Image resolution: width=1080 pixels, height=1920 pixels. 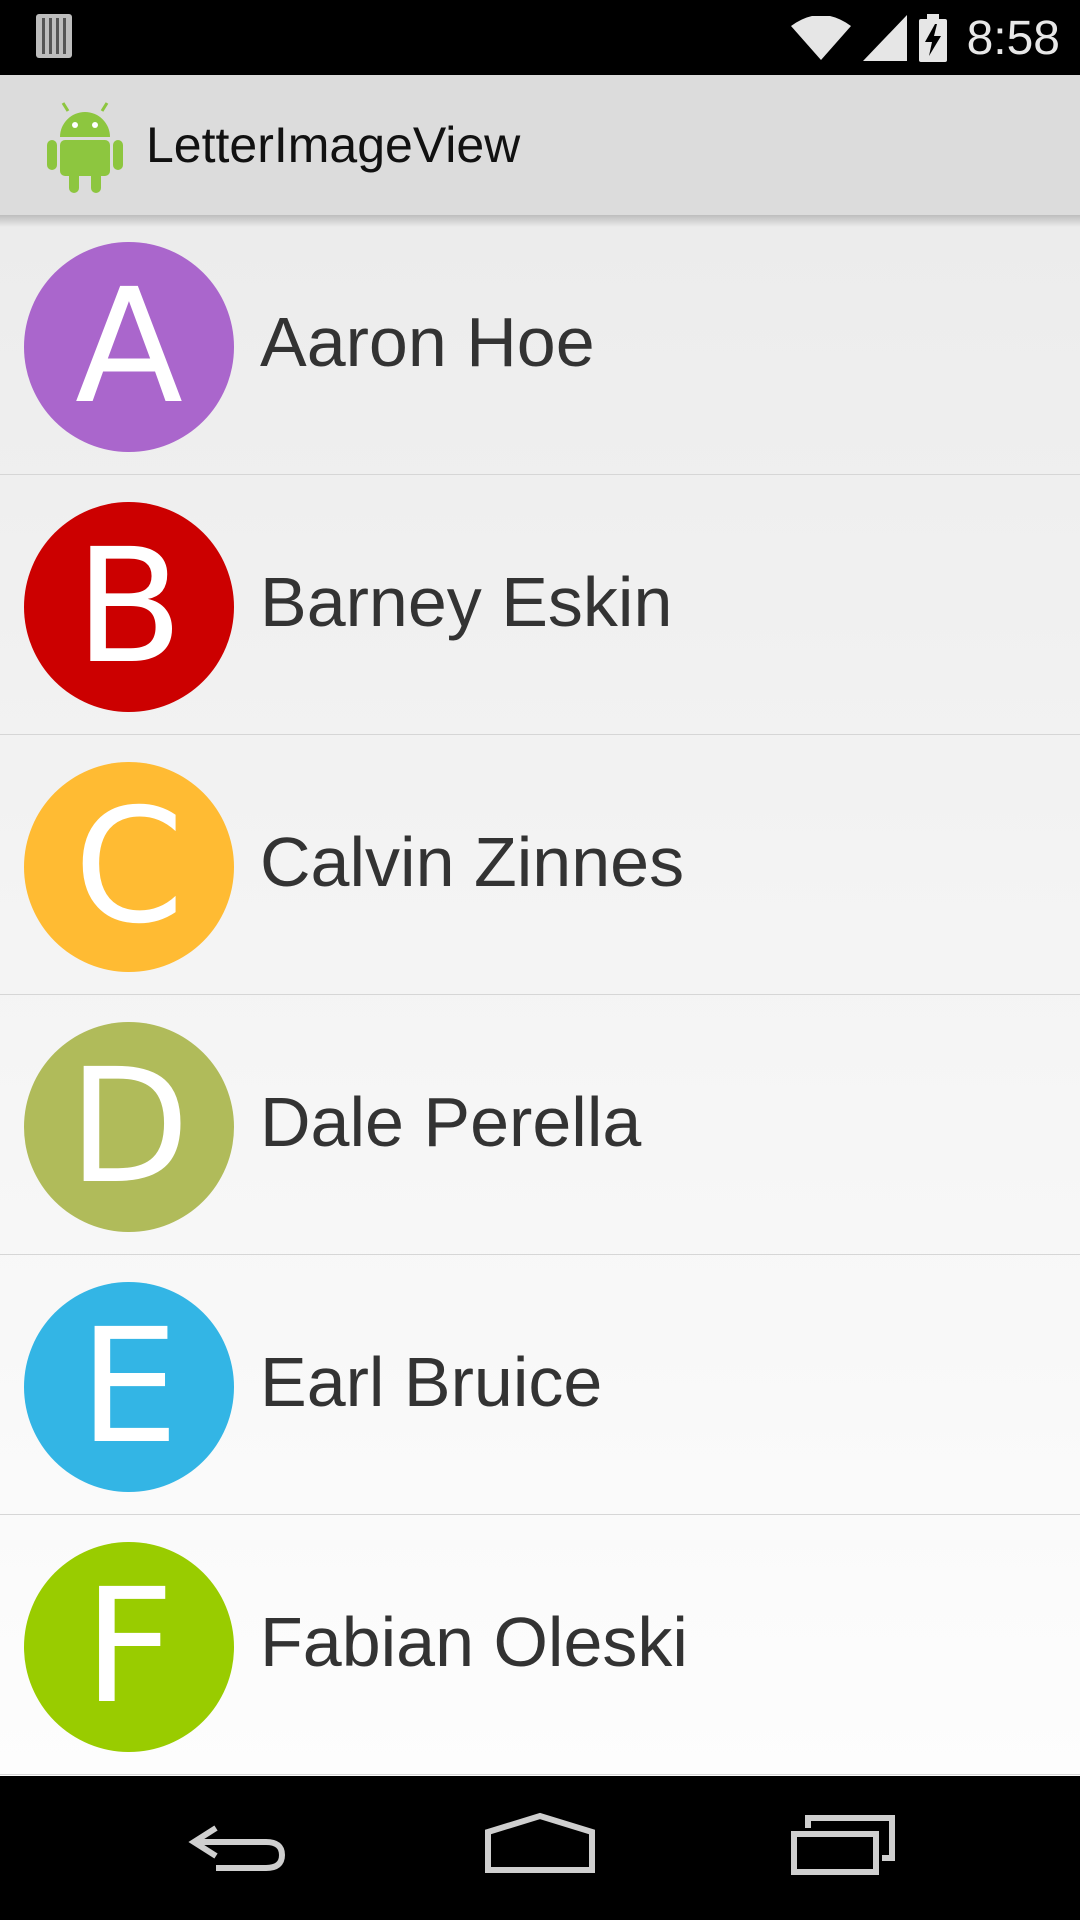 I want to click on list-item: C Calvin Zinnes, so click(x=540, y=865).